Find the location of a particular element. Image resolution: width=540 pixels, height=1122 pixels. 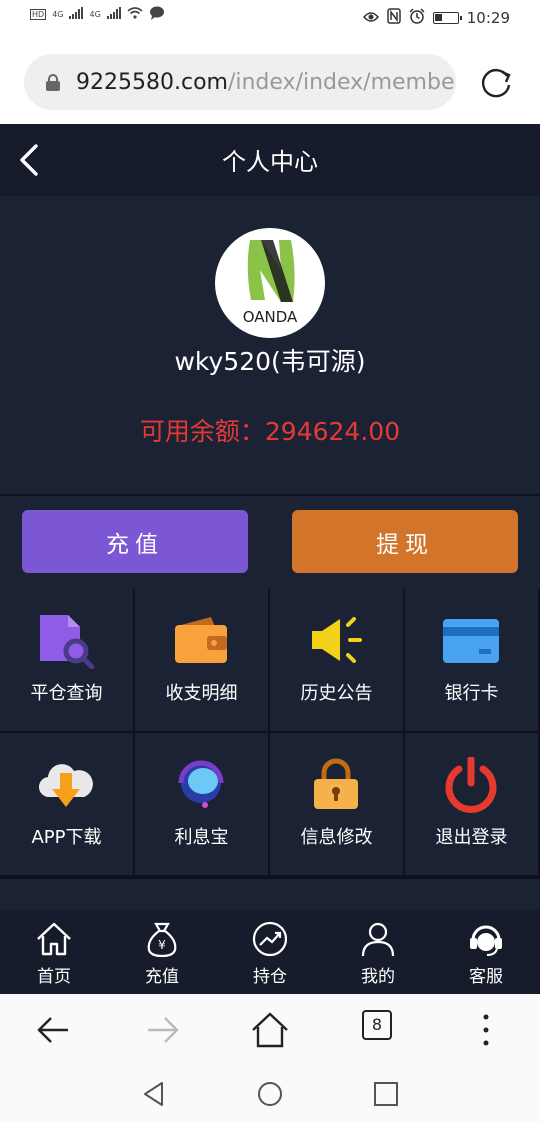

balance-label: 可用余额： is located at coordinates (202, 431).